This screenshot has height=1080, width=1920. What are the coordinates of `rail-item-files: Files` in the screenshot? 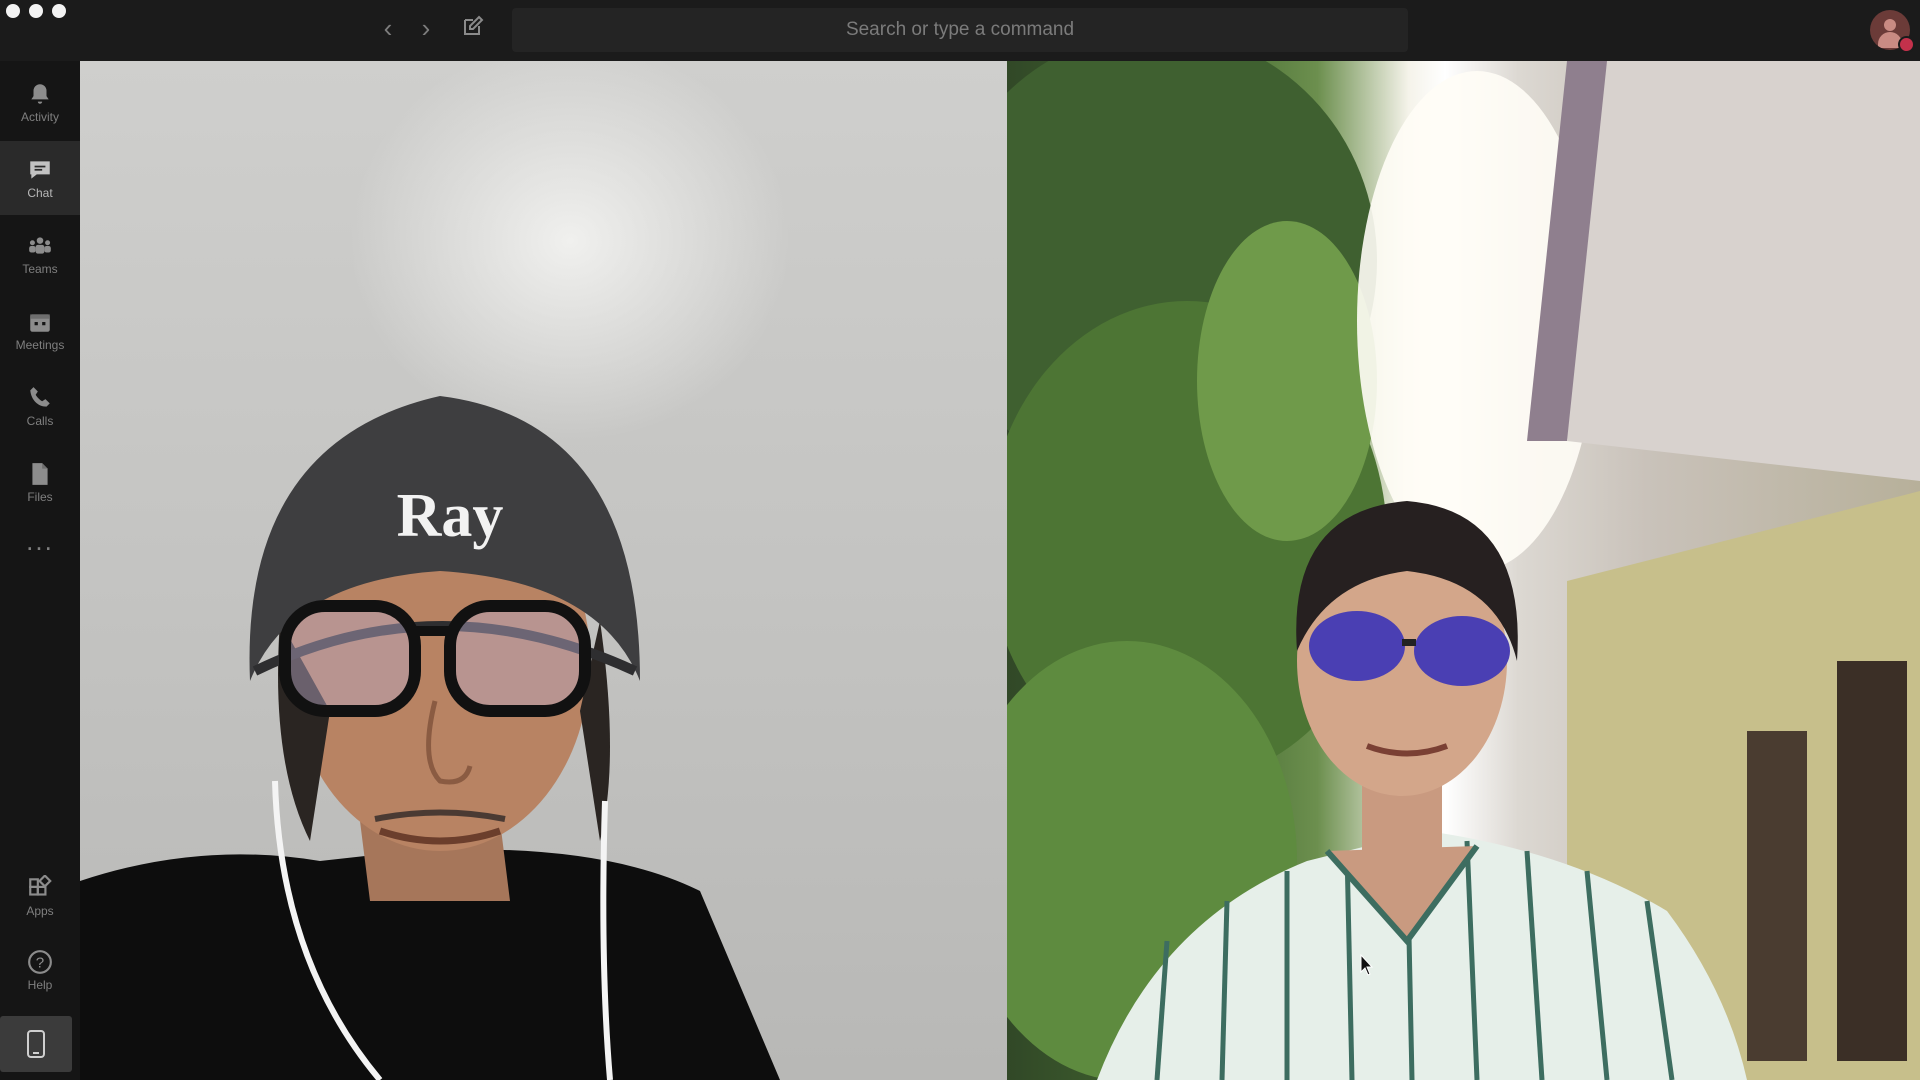 It's located at (40, 482).